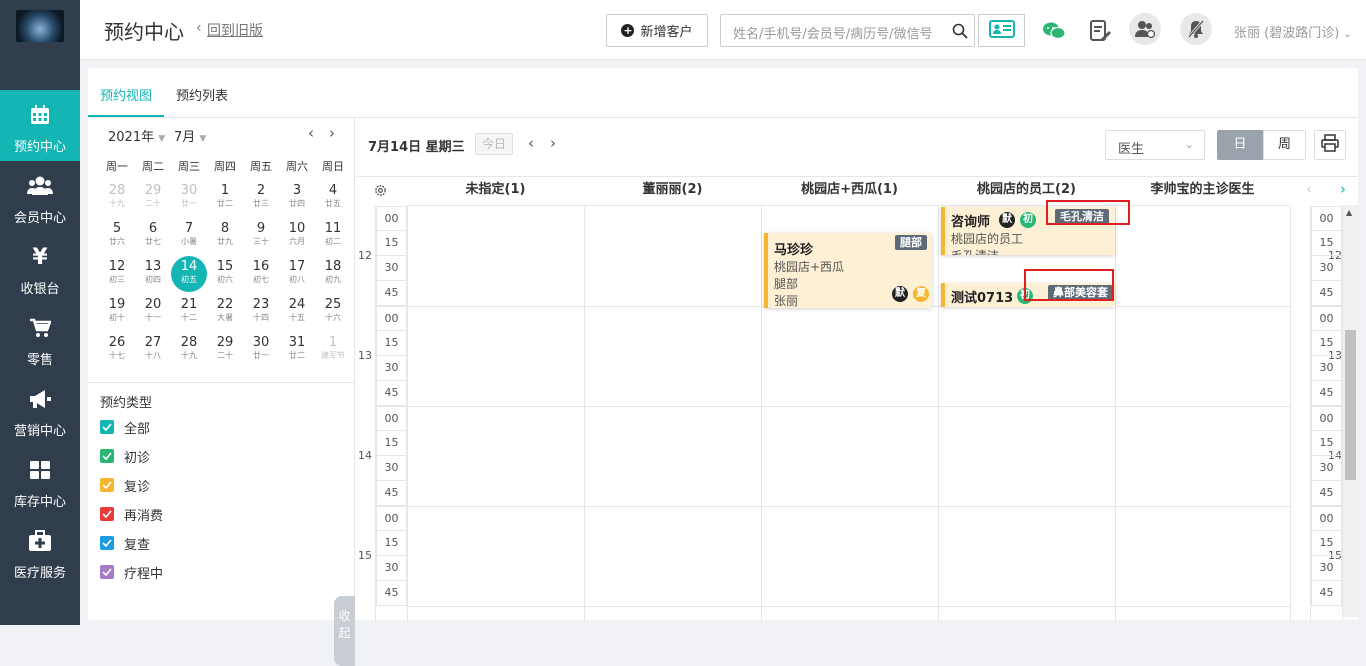 The image size is (1366, 666). I want to click on wechat-icon, so click(1054, 31).